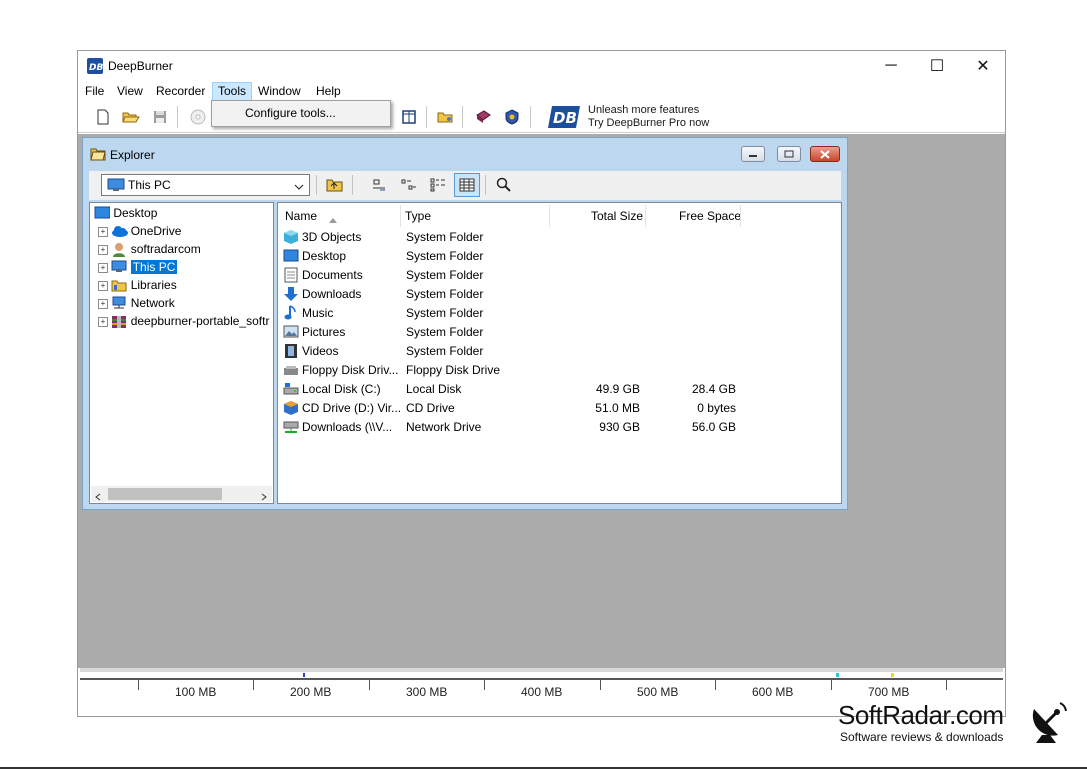  Describe the element at coordinates (649, 123) in the screenshot. I see `promo-line-2: Try DeepBurner Pro now` at that location.